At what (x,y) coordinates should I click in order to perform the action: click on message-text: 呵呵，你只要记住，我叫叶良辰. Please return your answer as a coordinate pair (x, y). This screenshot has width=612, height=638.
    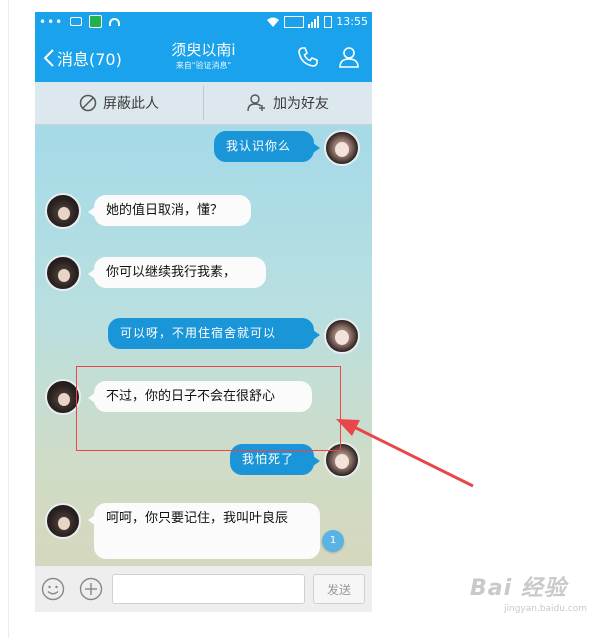
    Looking at the image, I should click on (197, 518).